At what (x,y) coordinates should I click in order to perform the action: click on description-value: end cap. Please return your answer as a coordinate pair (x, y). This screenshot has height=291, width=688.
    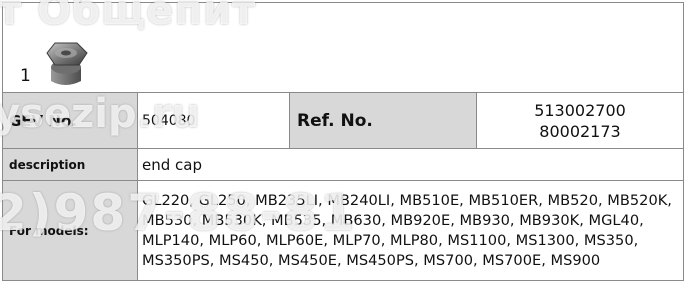
    Looking at the image, I should click on (410, 164).